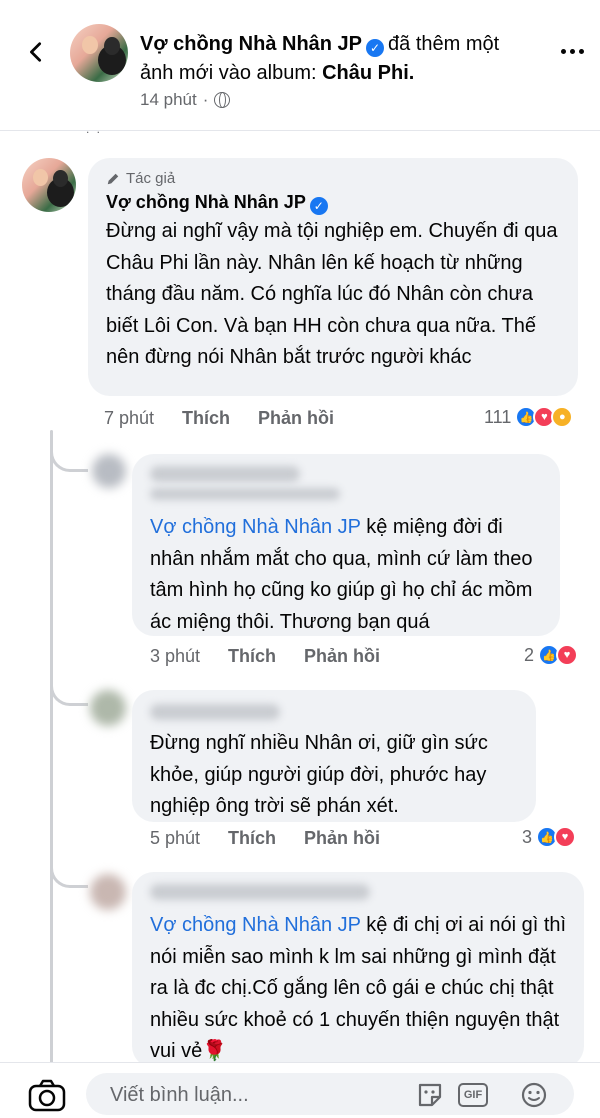 Image resolution: width=600 pixels, height=1118 pixels. What do you see at coordinates (430, 1095) in the screenshot?
I see `sticker-icon` at bounding box center [430, 1095].